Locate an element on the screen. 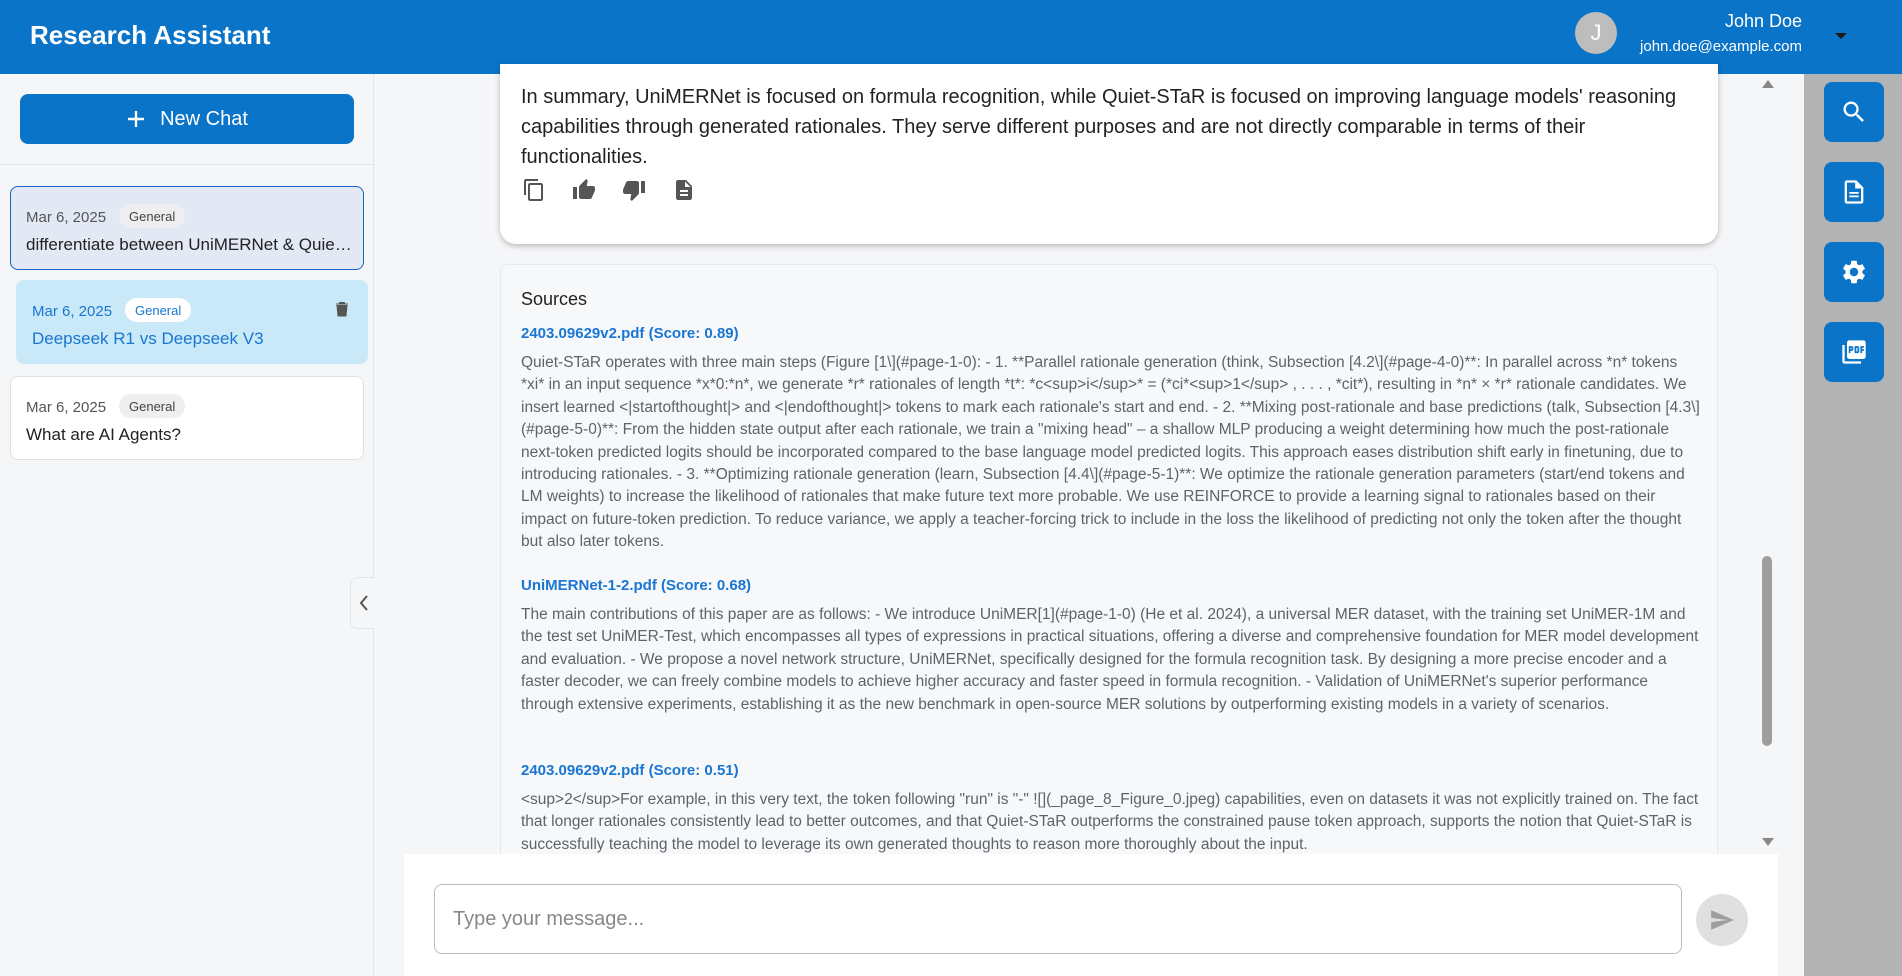 The height and width of the screenshot is (976, 1902). scroll-thumb is located at coordinates (1767, 651).